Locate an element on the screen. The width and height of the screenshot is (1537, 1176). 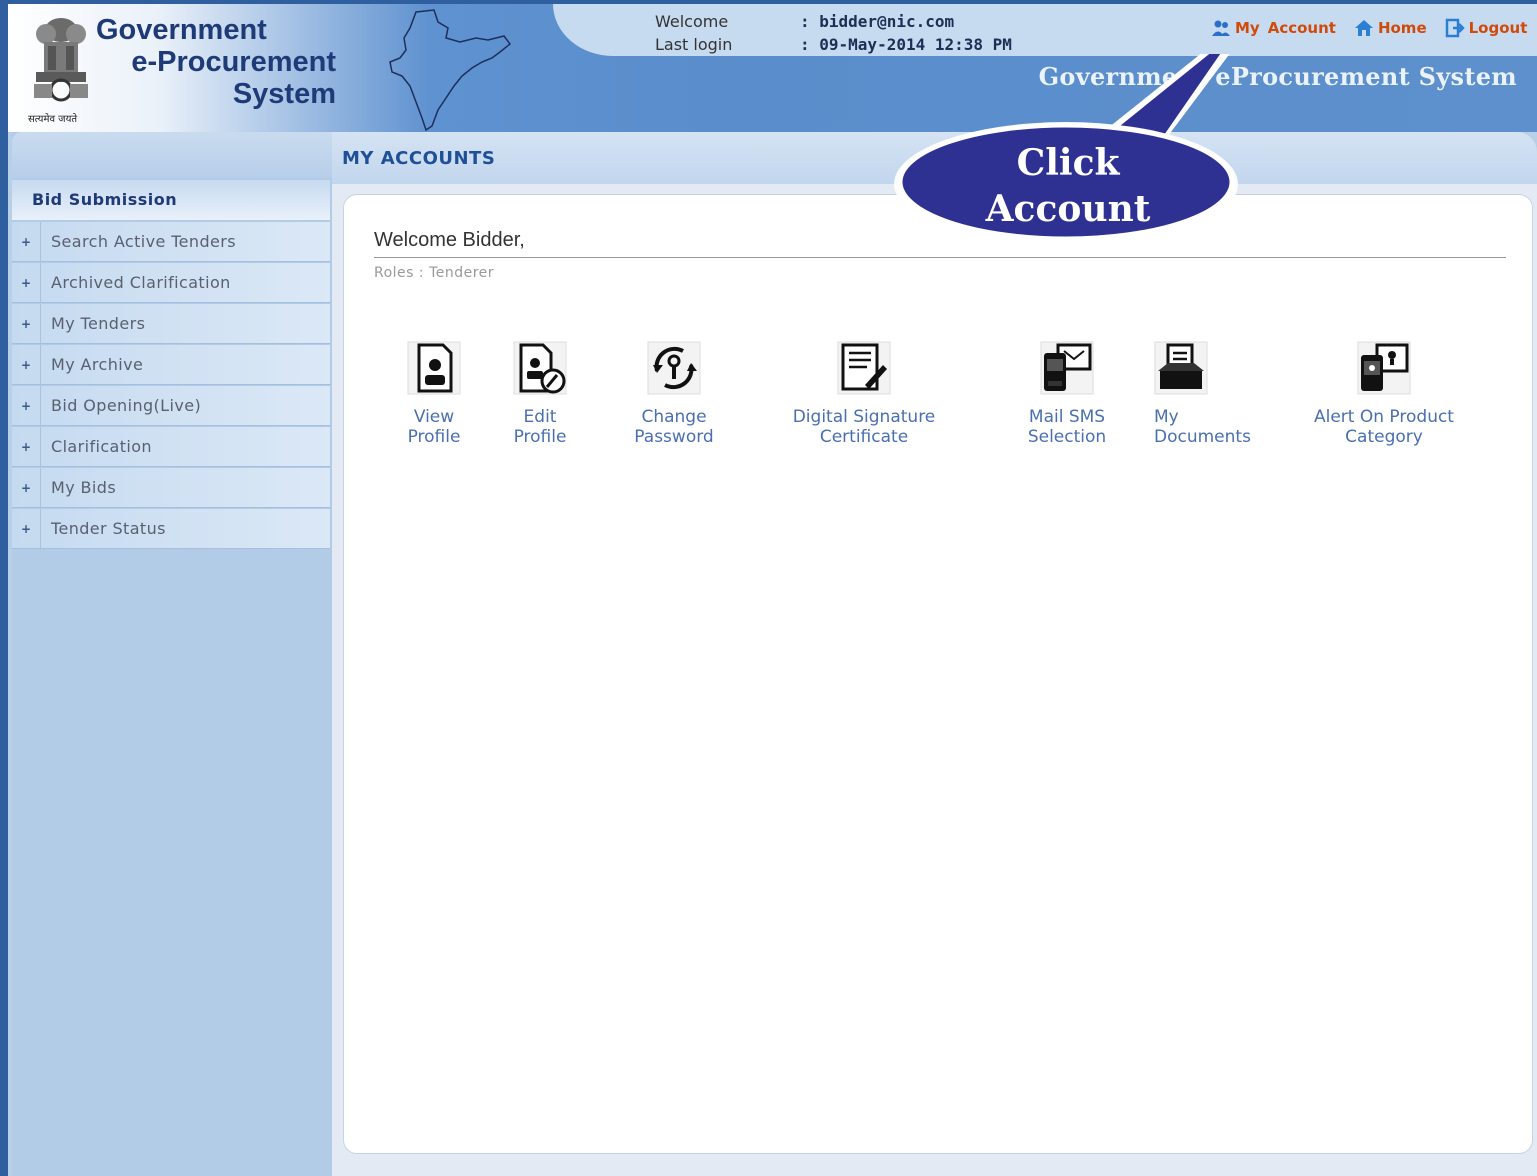
logout-link-text: Logout is located at coordinates (1498, 28).